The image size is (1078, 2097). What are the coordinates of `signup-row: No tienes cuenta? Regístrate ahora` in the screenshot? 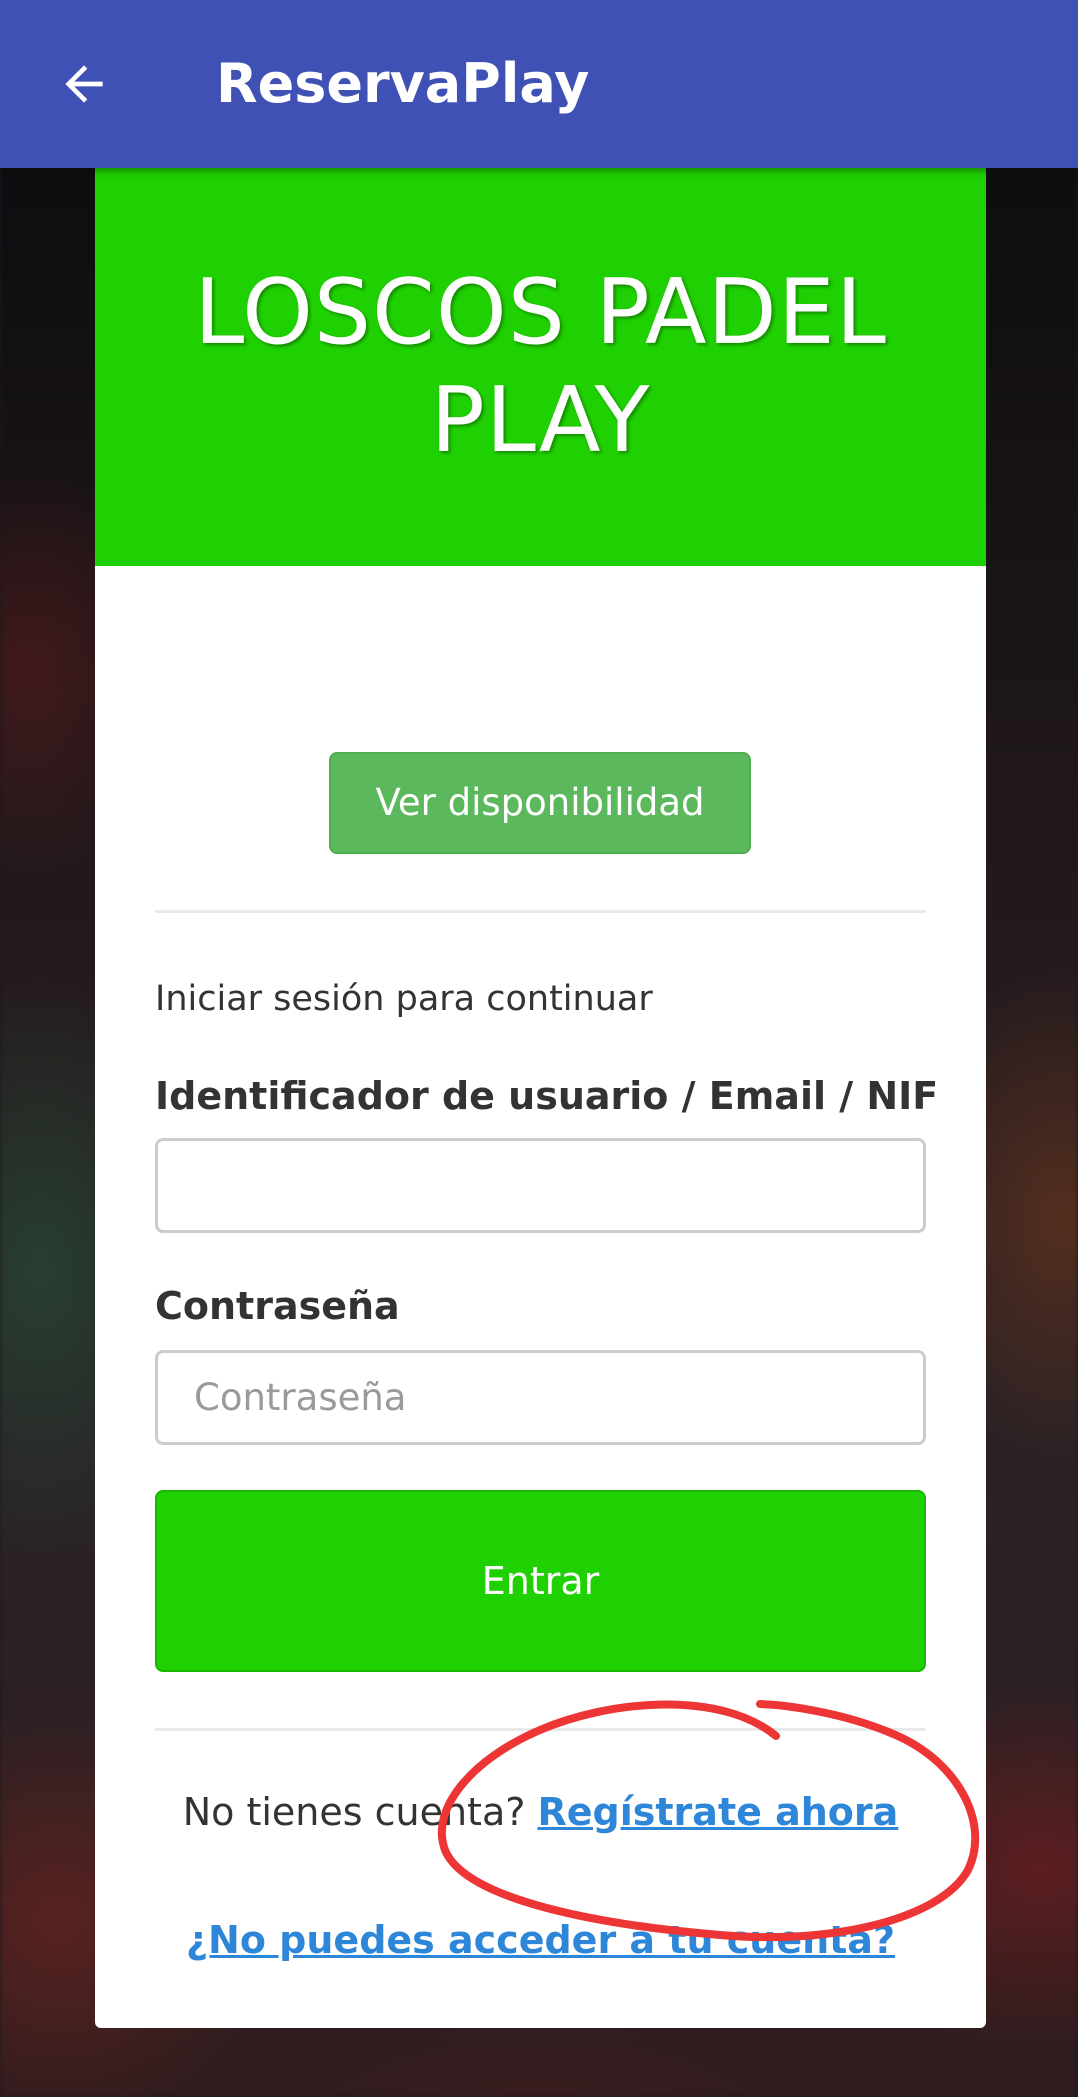 It's located at (540, 1812).